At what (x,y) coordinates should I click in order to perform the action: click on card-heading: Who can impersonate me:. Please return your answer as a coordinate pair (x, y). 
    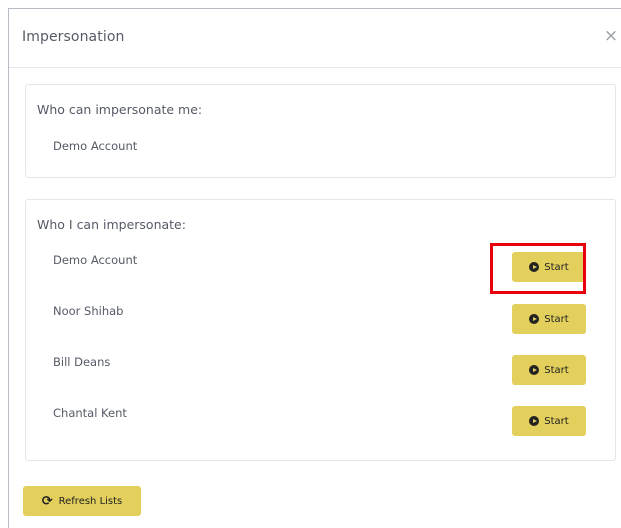
    Looking at the image, I should click on (120, 109).